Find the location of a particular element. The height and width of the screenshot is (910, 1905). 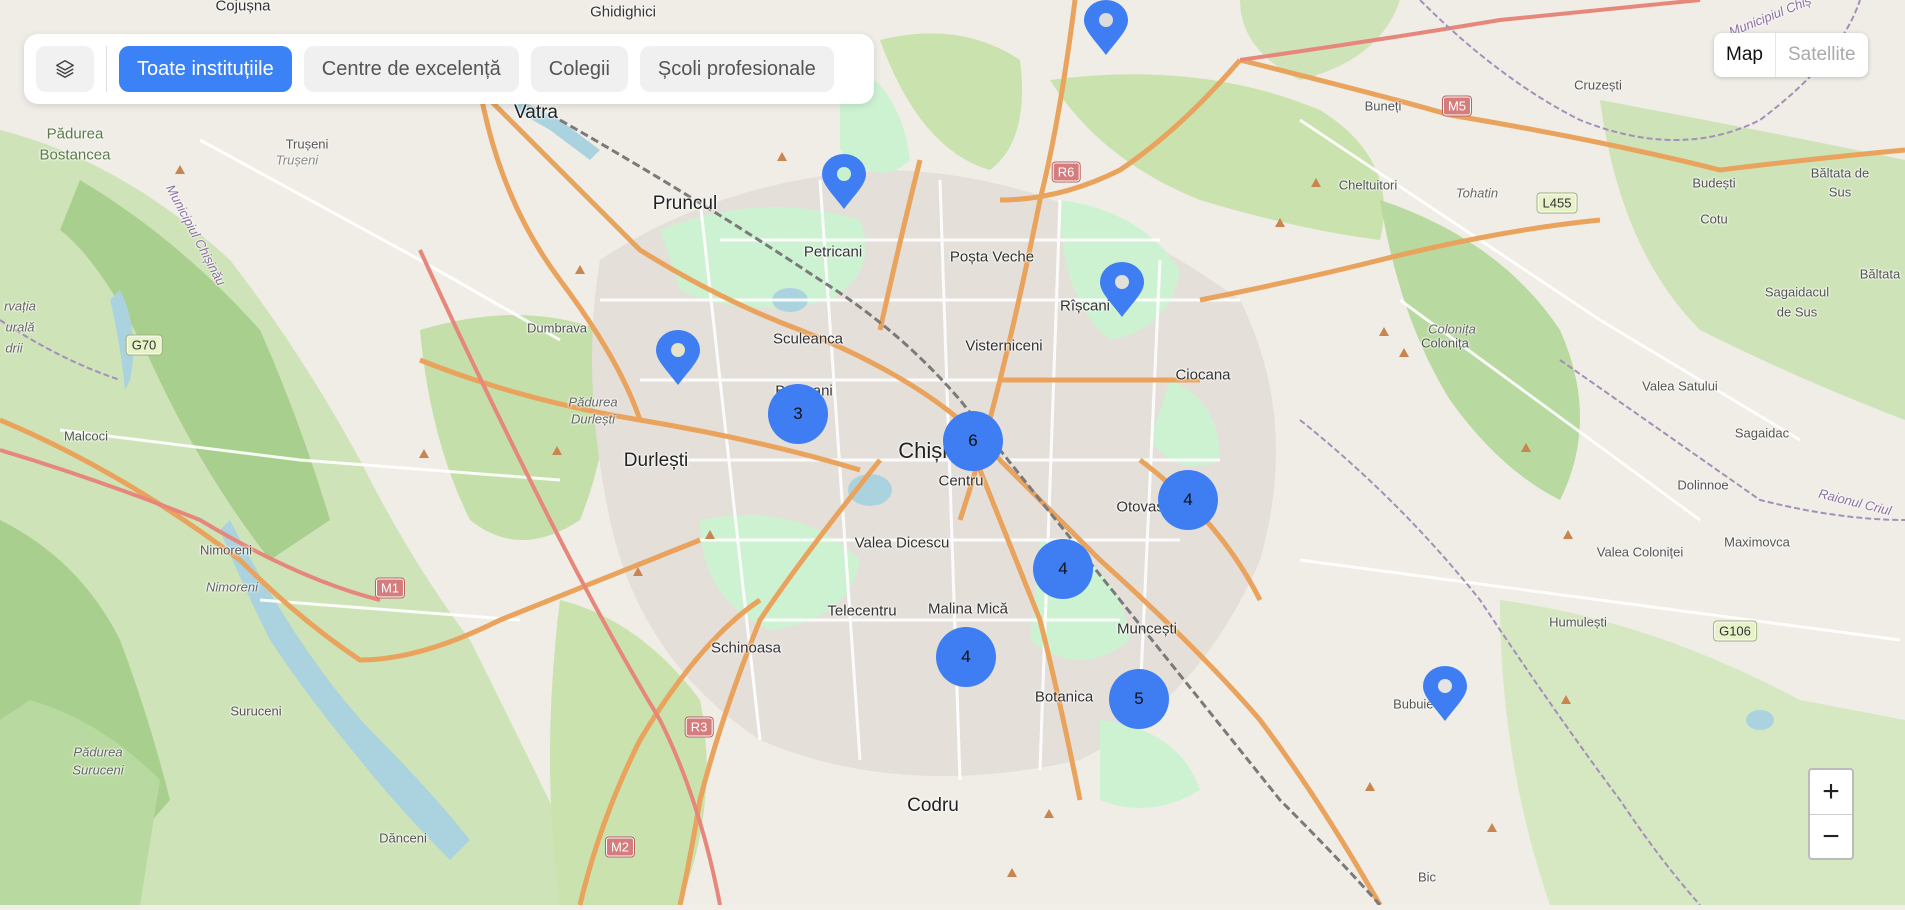

place-label: Centru is located at coordinates (961, 481).